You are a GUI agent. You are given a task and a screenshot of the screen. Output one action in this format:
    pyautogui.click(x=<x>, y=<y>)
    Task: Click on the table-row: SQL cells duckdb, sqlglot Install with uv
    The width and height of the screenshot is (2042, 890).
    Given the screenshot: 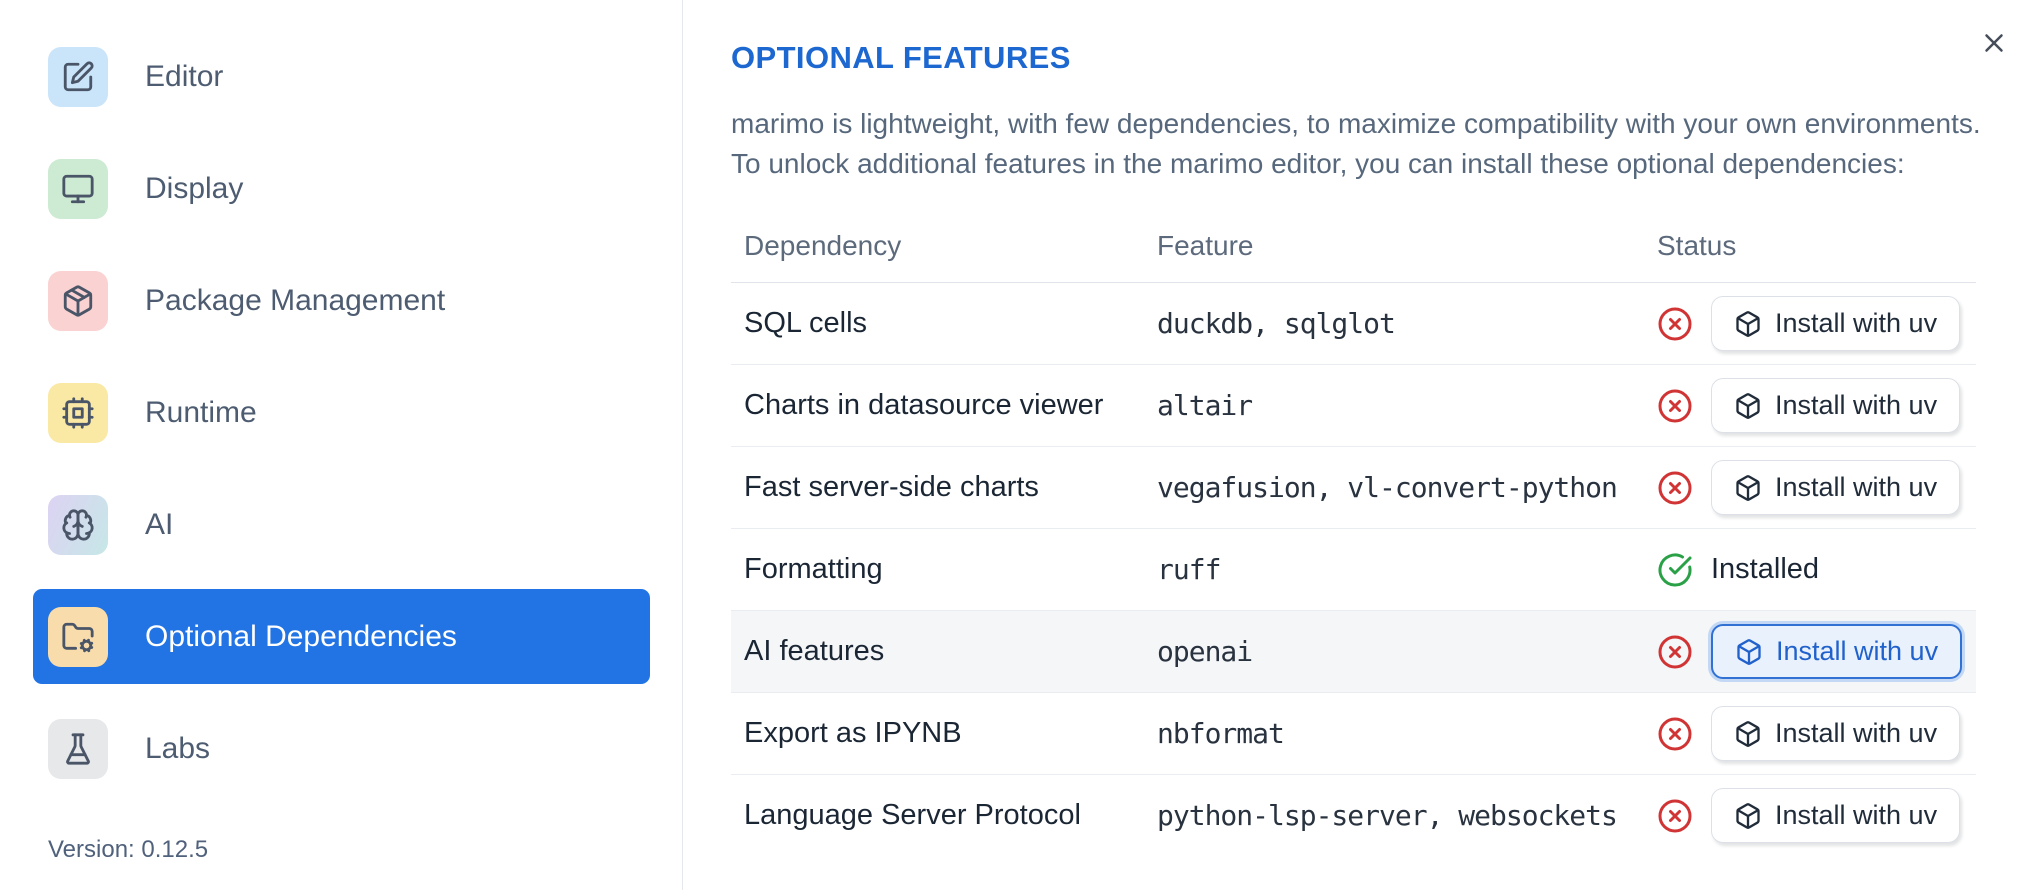 What is the action you would take?
    pyautogui.click(x=1353, y=324)
    